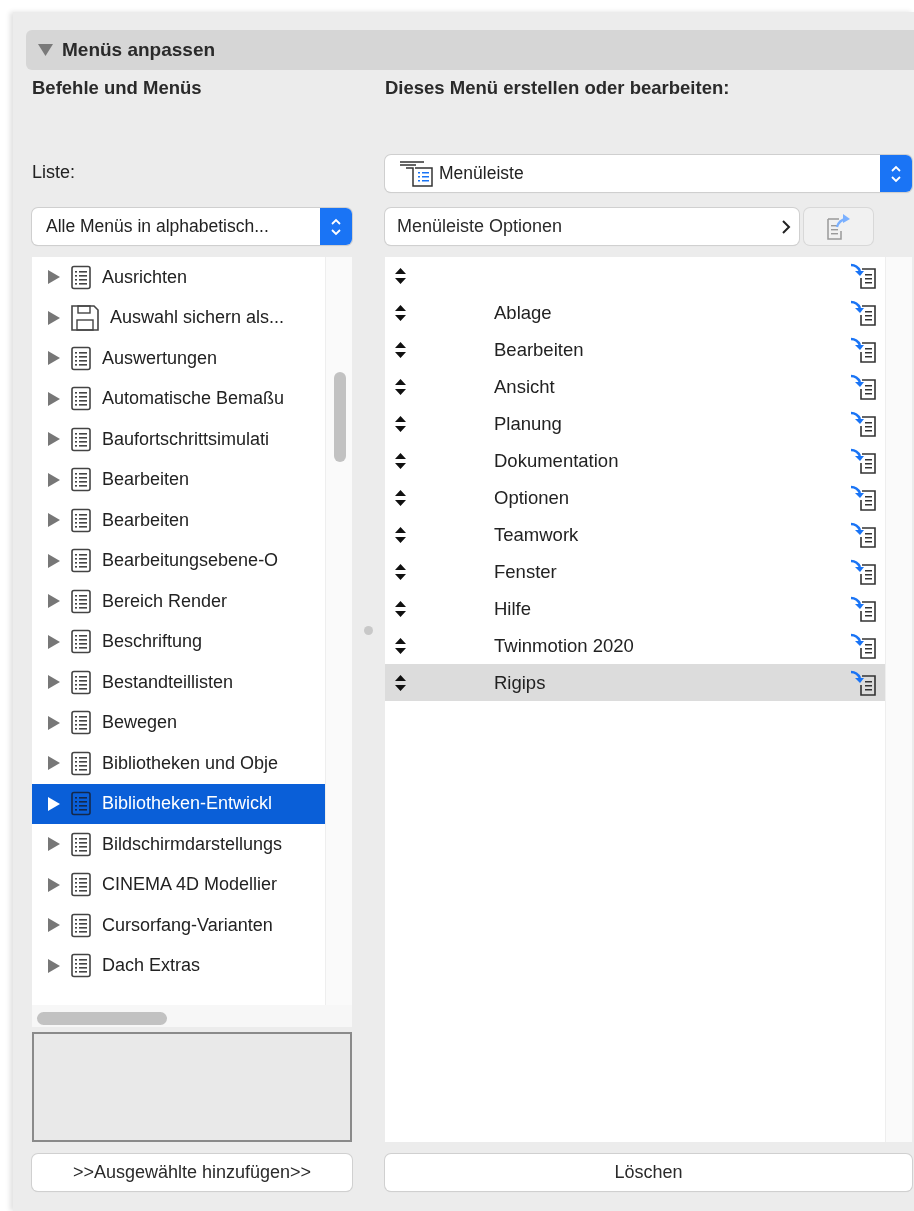  I want to click on list-label: Liste:, so click(54, 172).